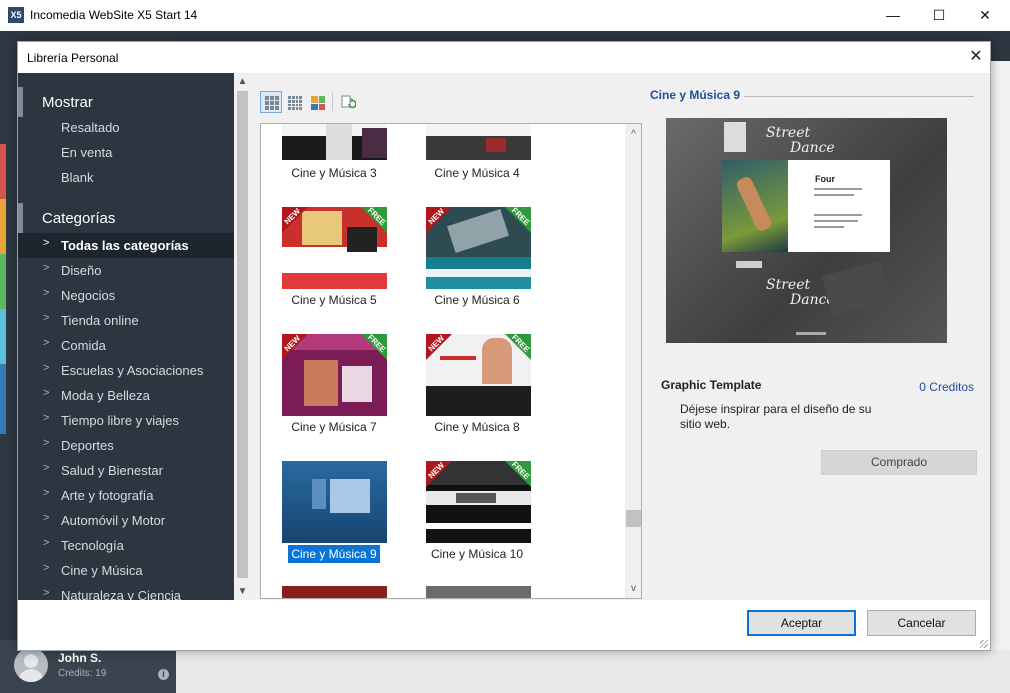 The image size is (1010, 693). Describe the element at coordinates (126, 570) in the screenshot. I see `category-item-cine: > Cine y Música` at that location.